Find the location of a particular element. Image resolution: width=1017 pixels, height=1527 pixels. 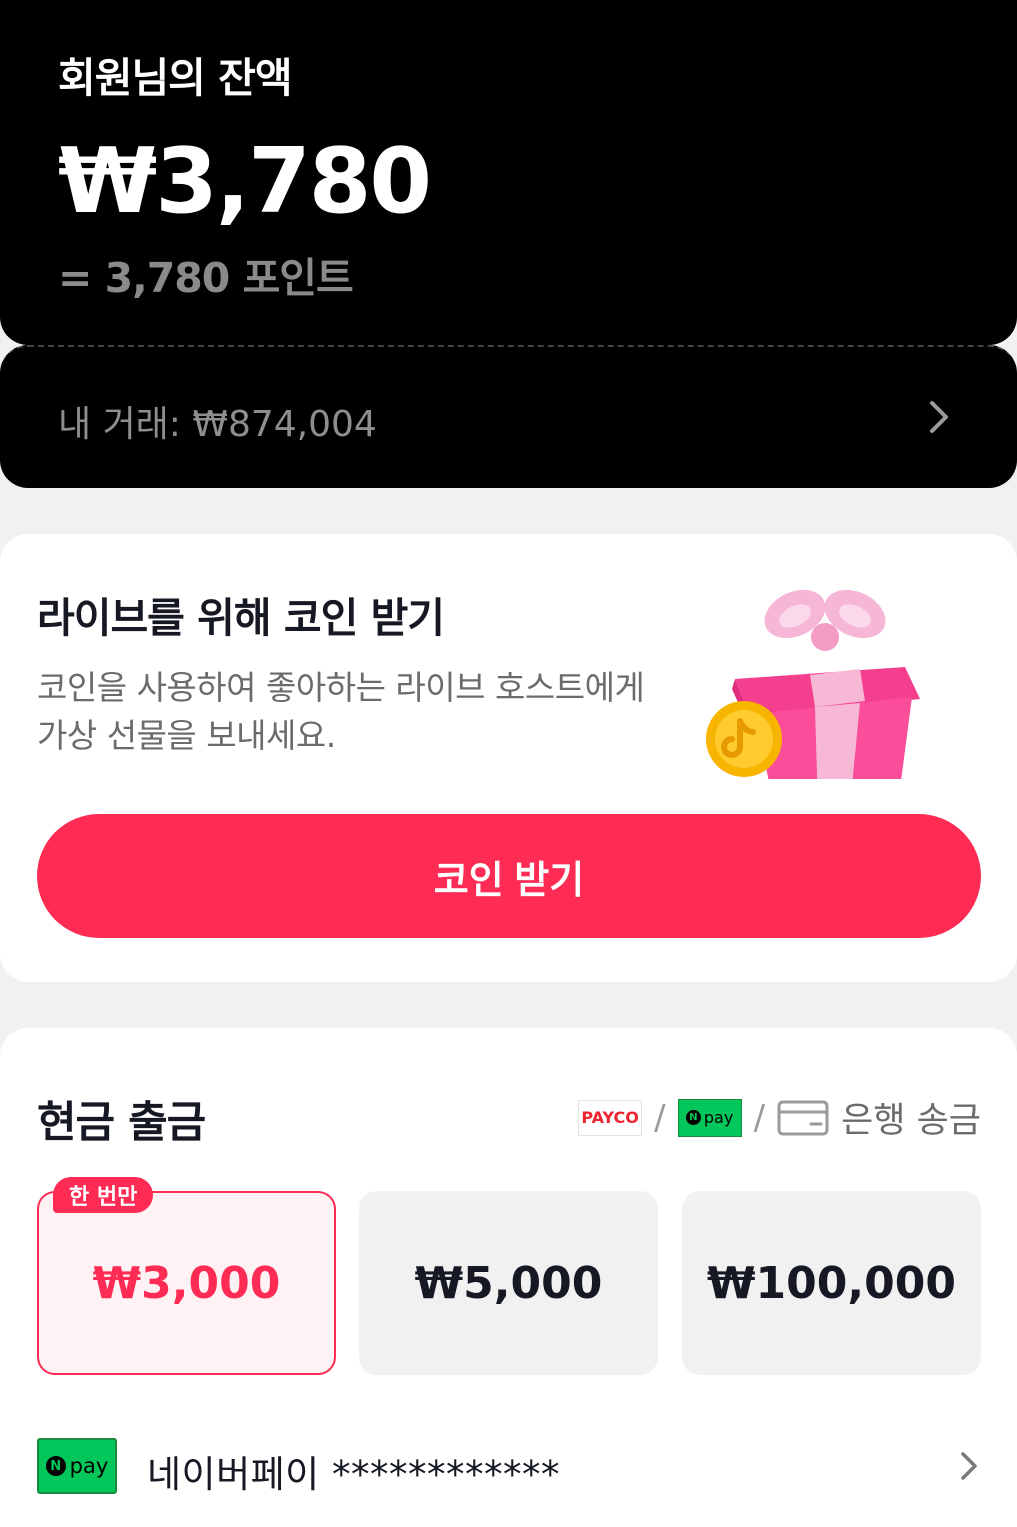

amount-value: ₩100,000 is located at coordinates (831, 1283).